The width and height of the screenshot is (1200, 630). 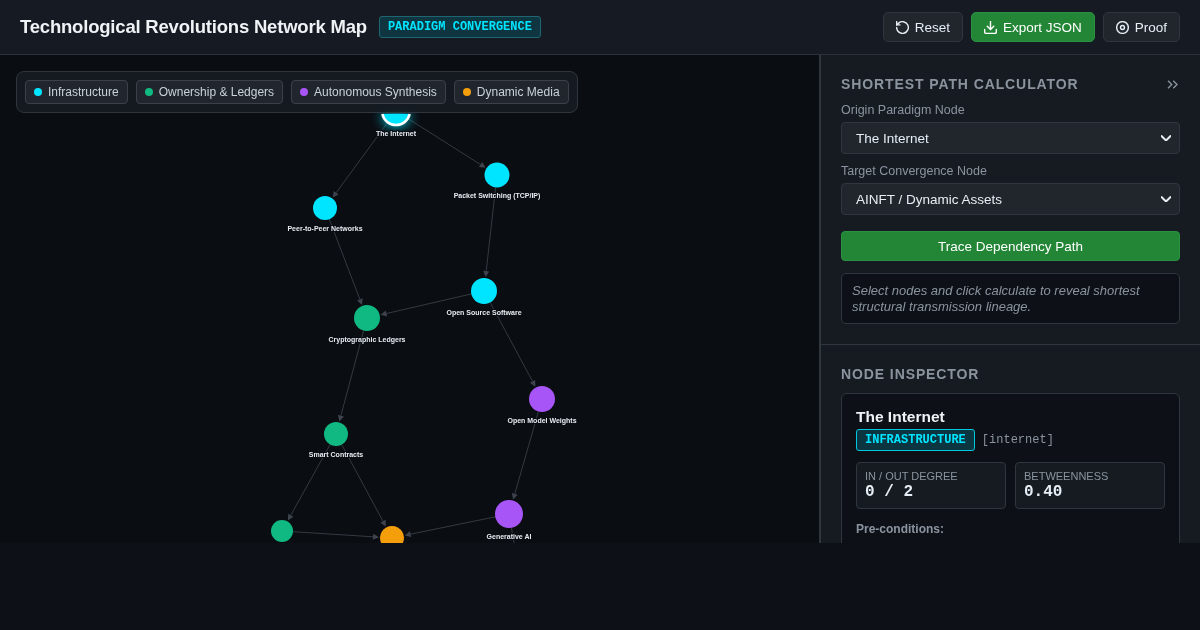 I want to click on app-title: Technological Revolutions Network Map, so click(x=193, y=27).